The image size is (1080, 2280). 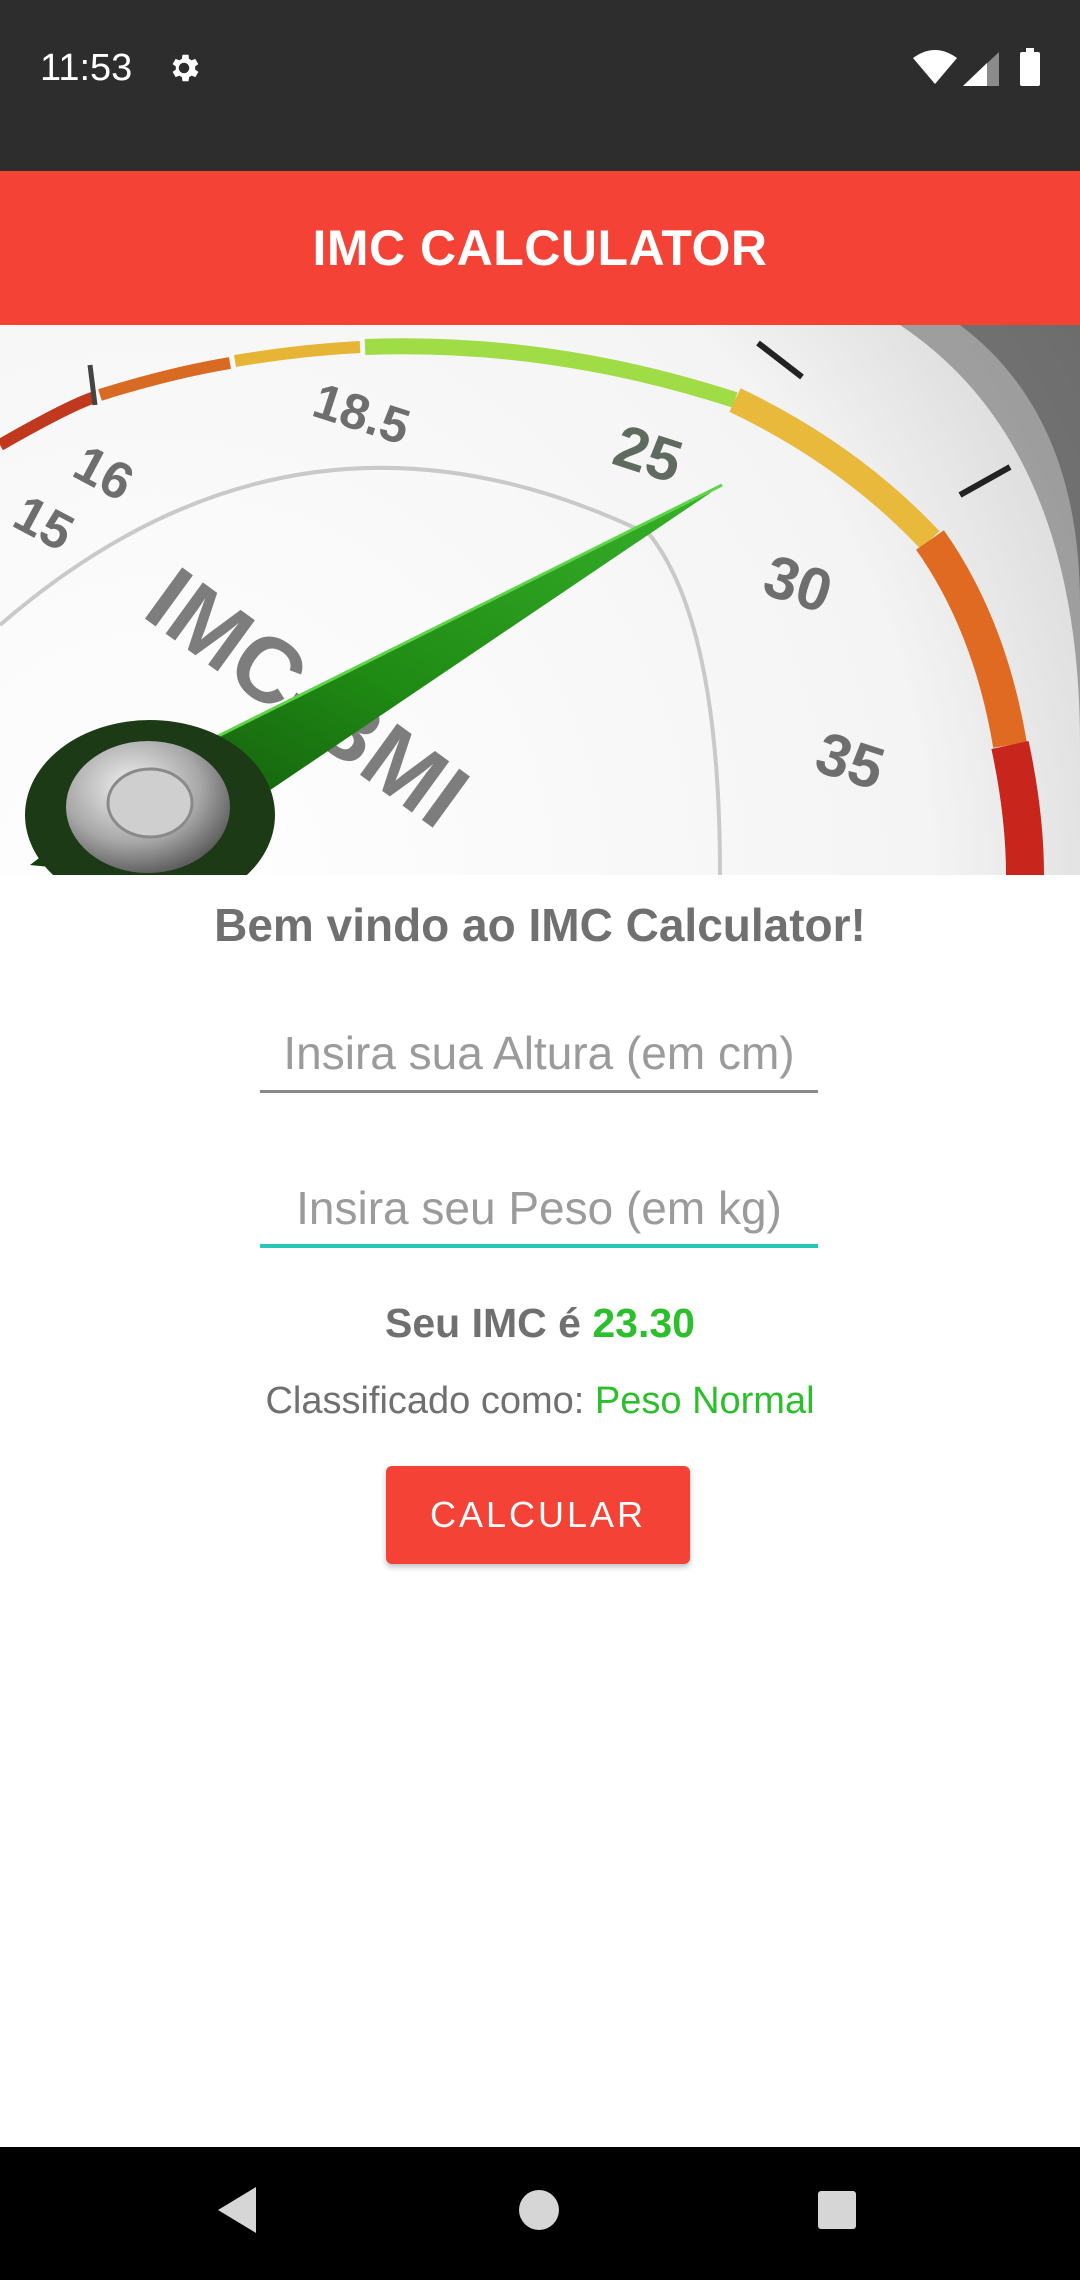 I want to click on navigation-bar, so click(x=540, y=2213).